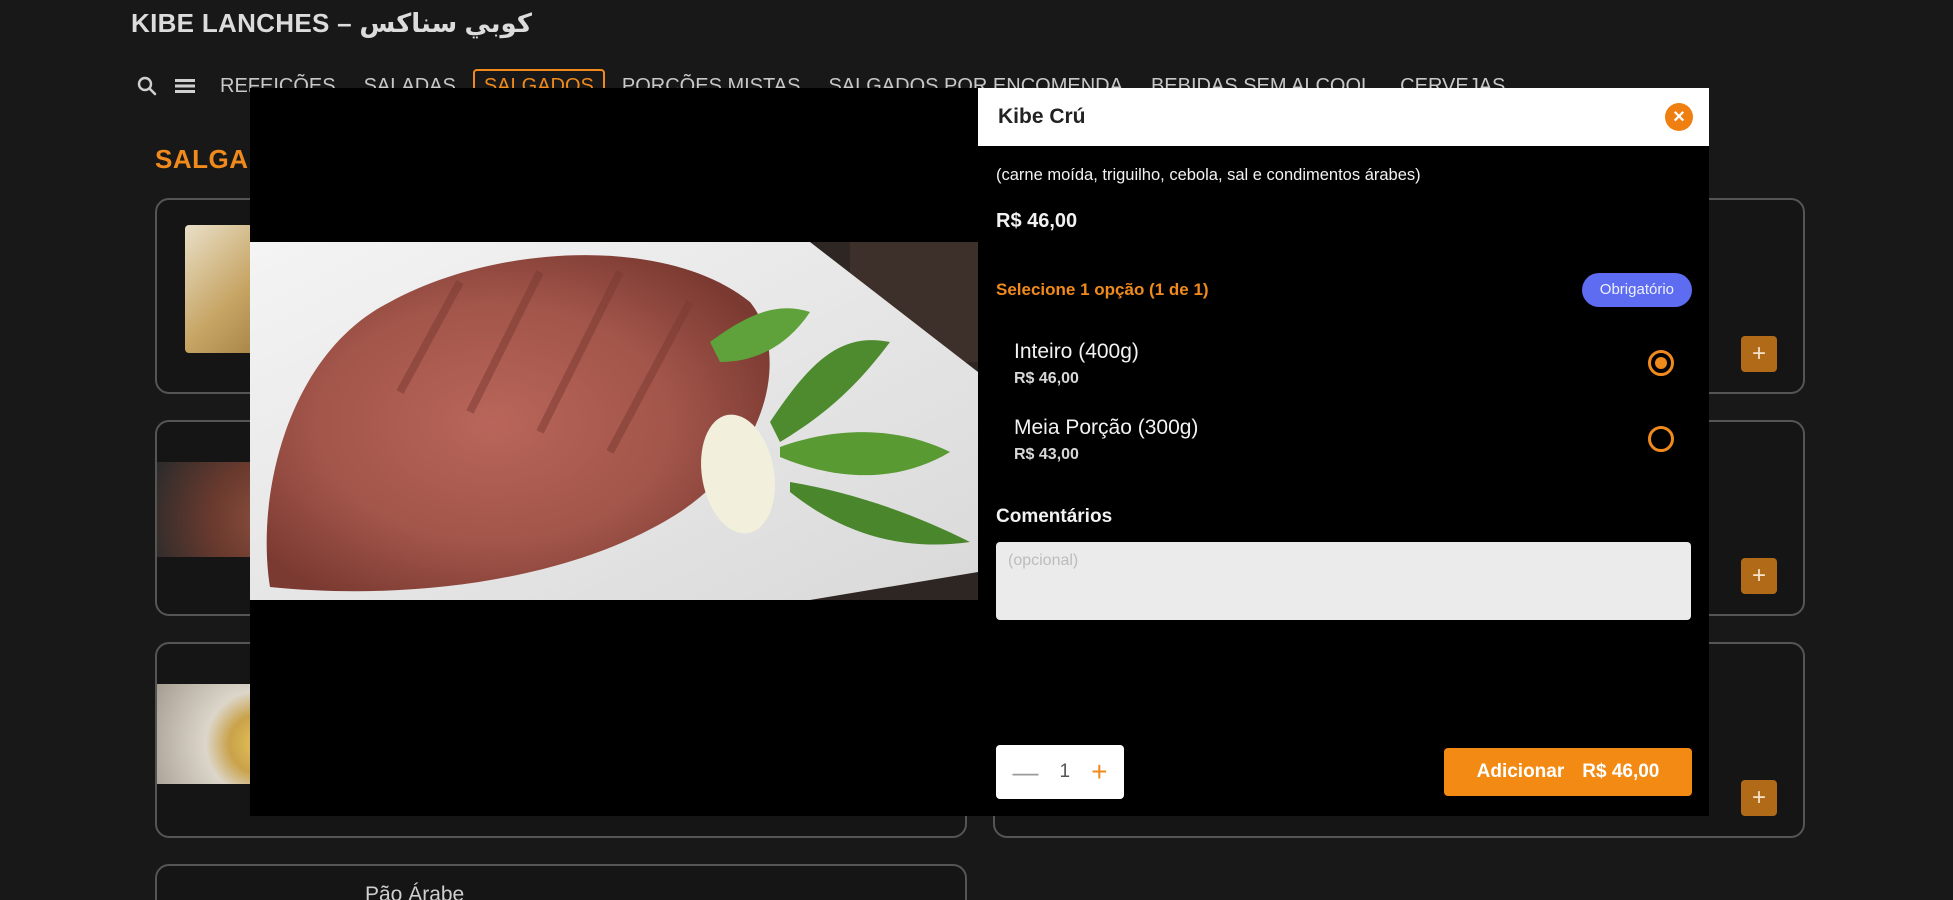 Image resolution: width=1953 pixels, height=900 pixels. What do you see at coordinates (147, 86) in the screenshot?
I see `search-icon` at bounding box center [147, 86].